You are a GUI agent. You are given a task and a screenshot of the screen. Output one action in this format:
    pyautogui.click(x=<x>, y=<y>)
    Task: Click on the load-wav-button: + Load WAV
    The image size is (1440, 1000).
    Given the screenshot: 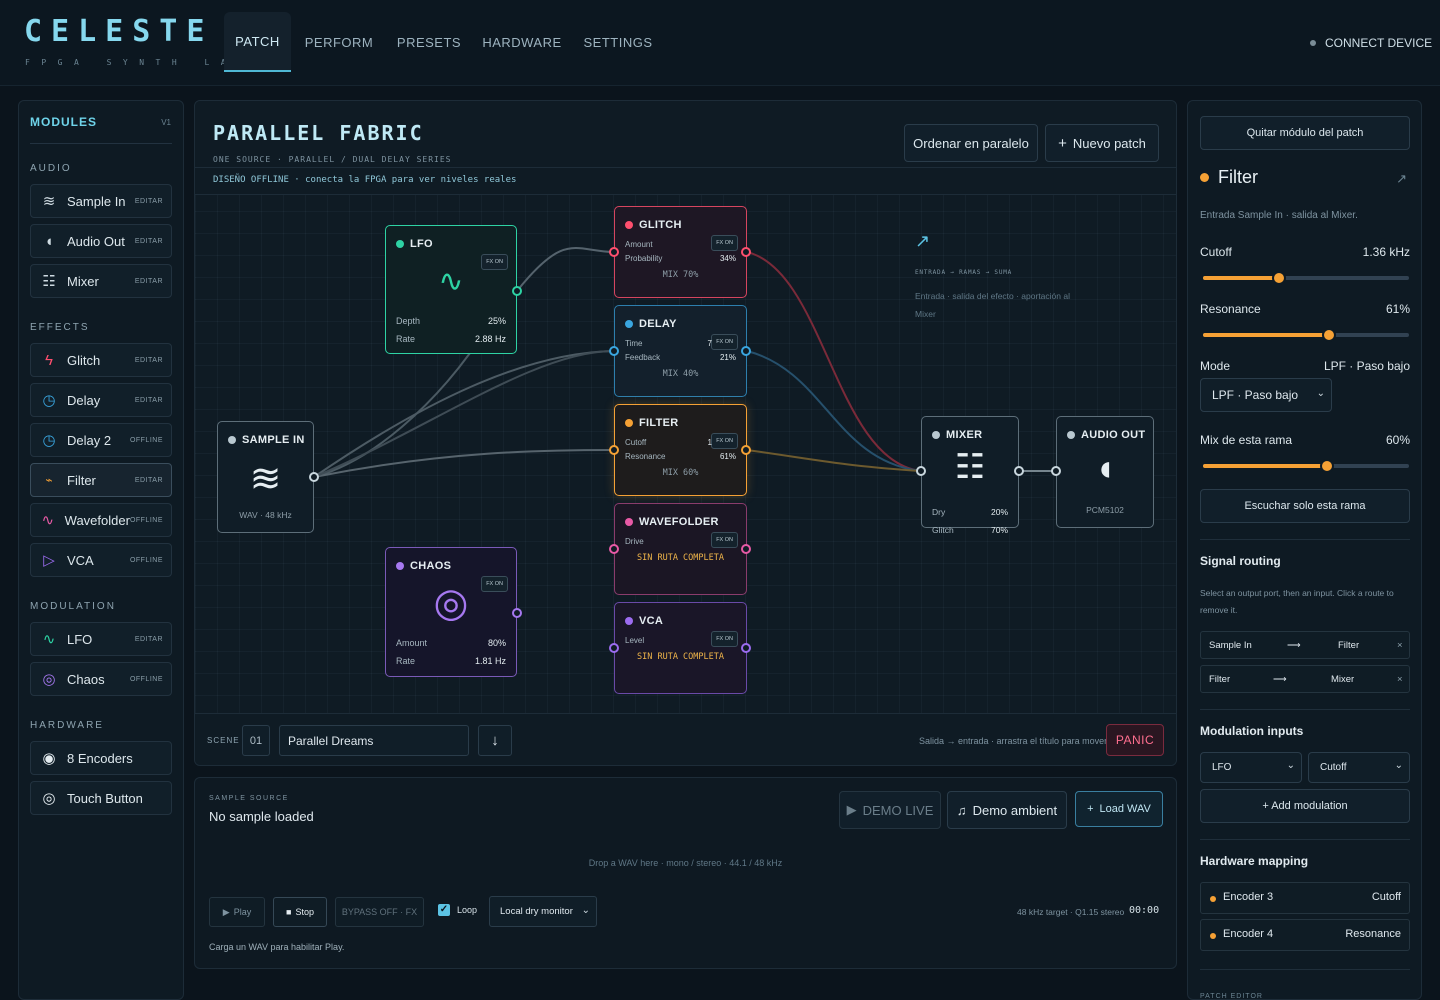 What is the action you would take?
    pyautogui.click(x=1119, y=809)
    